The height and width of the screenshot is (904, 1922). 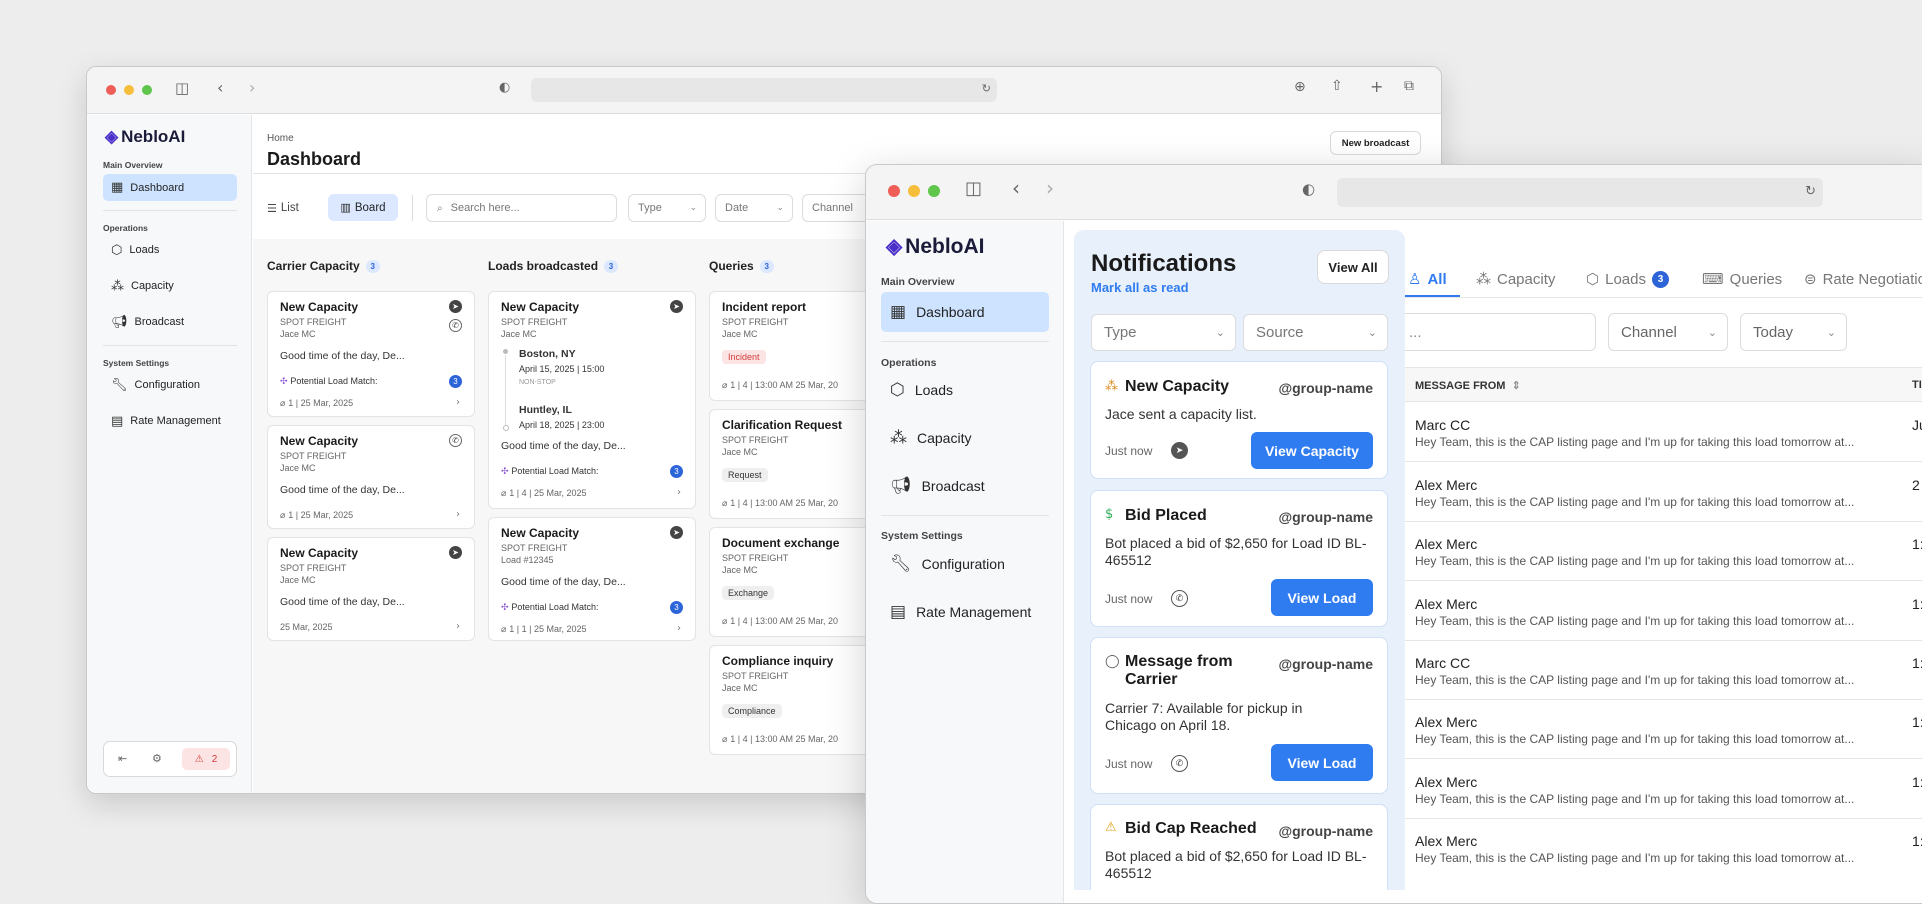 What do you see at coordinates (1337, 86) in the screenshot?
I see `share-icon: ⇧` at bounding box center [1337, 86].